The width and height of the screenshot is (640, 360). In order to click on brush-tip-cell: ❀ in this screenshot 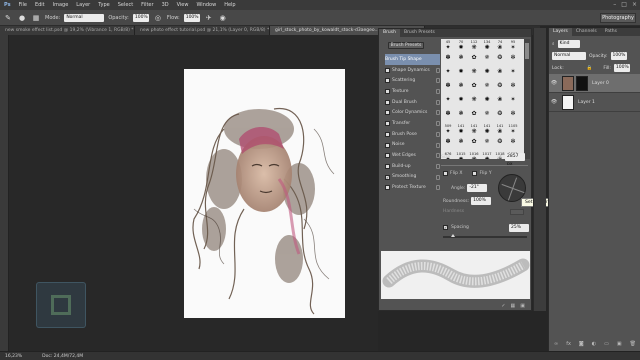, I will do `click(500, 102)`.